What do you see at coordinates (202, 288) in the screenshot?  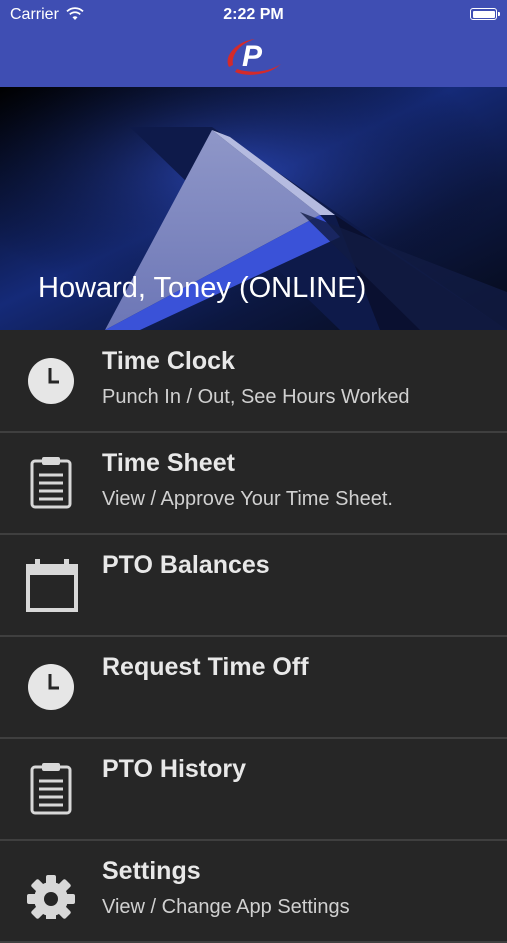 I see `user-status-label: Howard, Toney (ONLINE)` at bounding box center [202, 288].